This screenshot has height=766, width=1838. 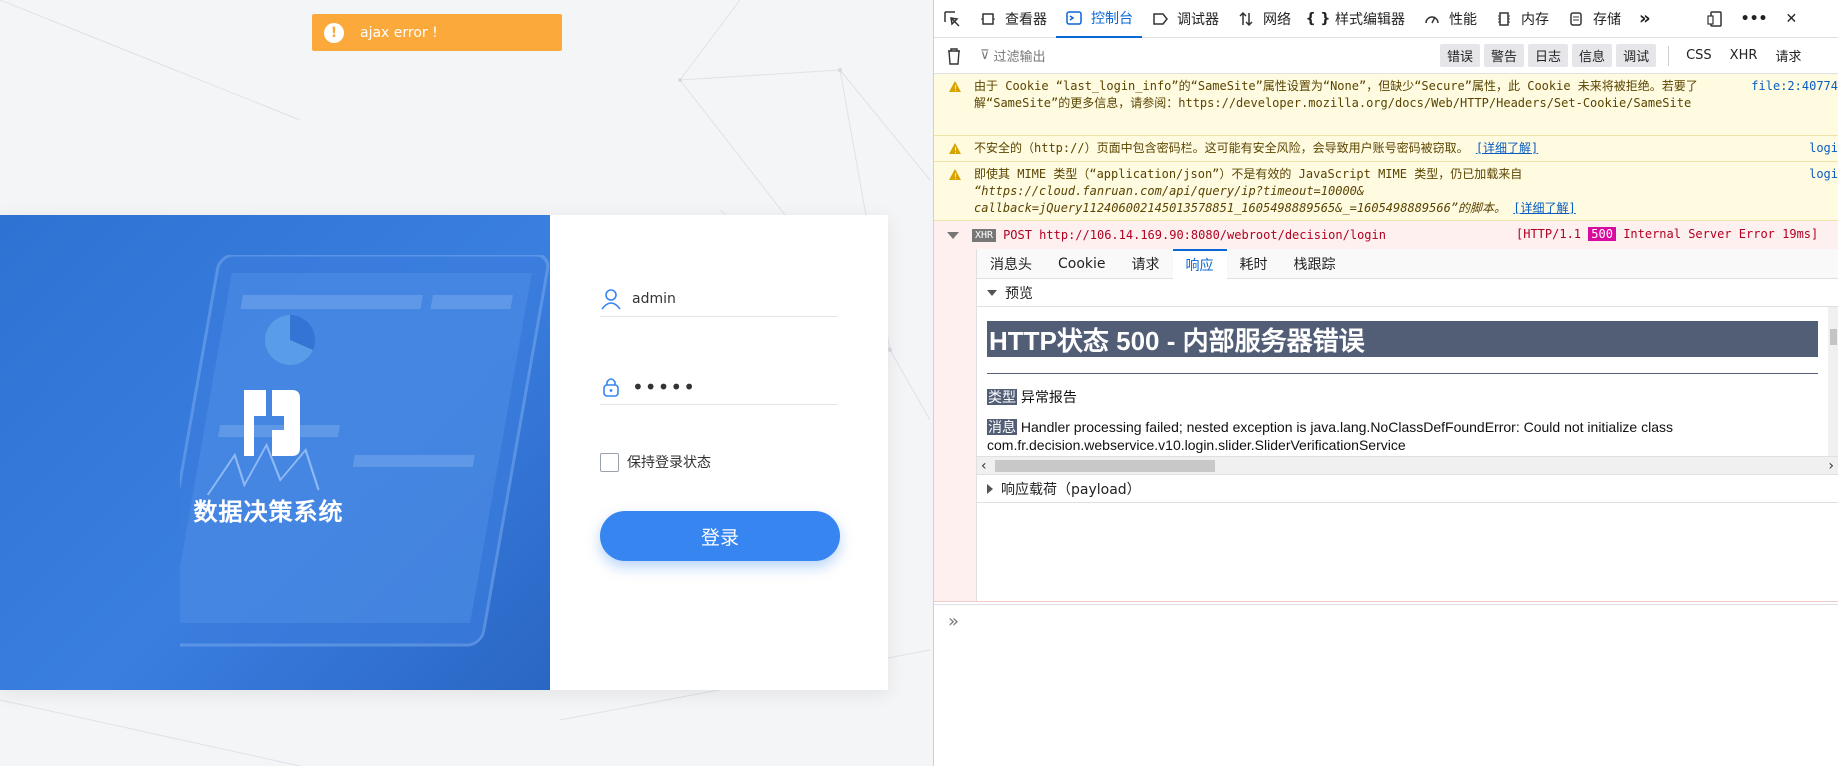 What do you see at coordinates (1402, 339) in the screenshot?
I see `error-title: HTTP状态 500 - 内部服务器错误` at bounding box center [1402, 339].